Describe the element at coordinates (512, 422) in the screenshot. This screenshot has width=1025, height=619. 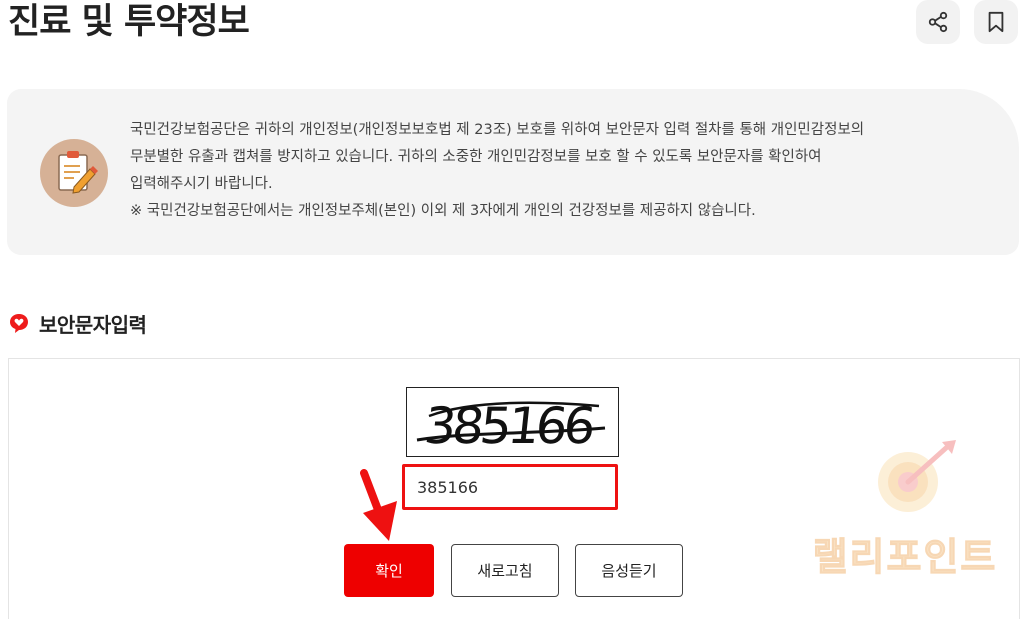
I see `captcha-image: 385166` at that location.